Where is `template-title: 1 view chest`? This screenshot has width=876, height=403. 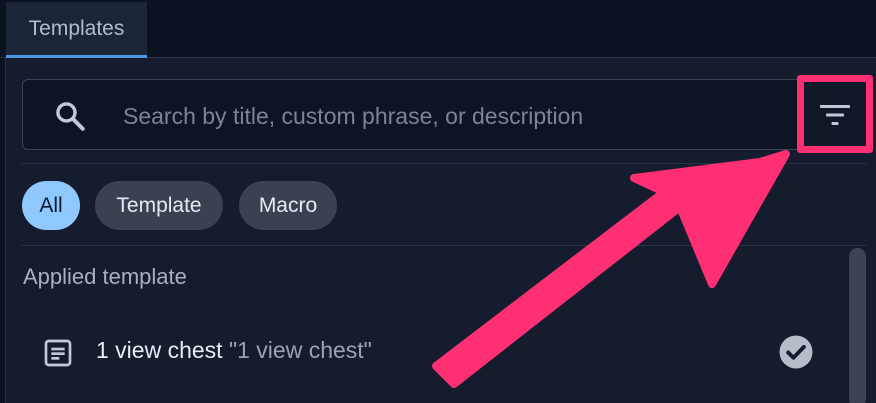
template-title: 1 view chest is located at coordinates (159, 350).